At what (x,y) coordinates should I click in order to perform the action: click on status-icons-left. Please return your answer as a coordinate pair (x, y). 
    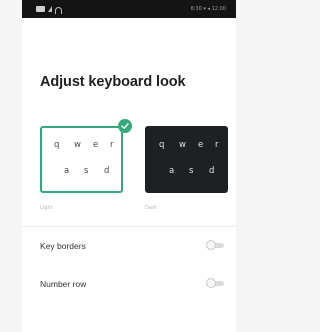
    Looking at the image, I should click on (49, 9).